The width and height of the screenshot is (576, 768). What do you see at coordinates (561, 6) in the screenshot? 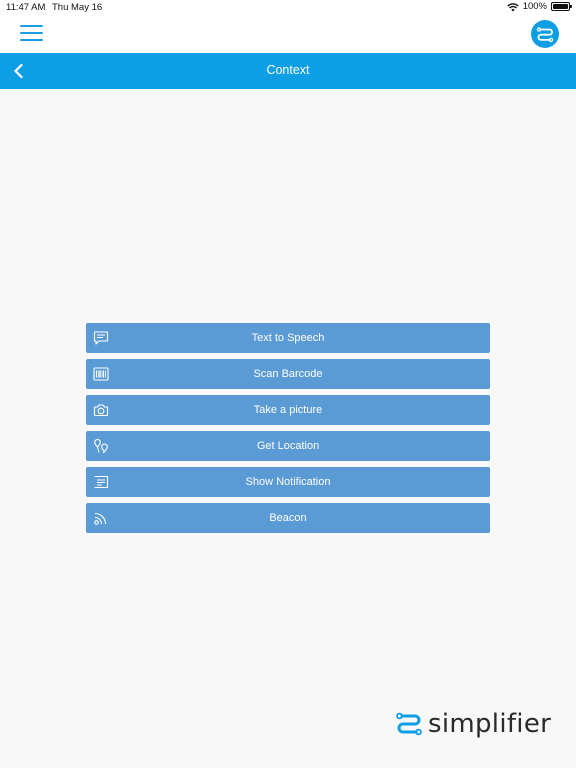
I see `battery-icon` at bounding box center [561, 6].